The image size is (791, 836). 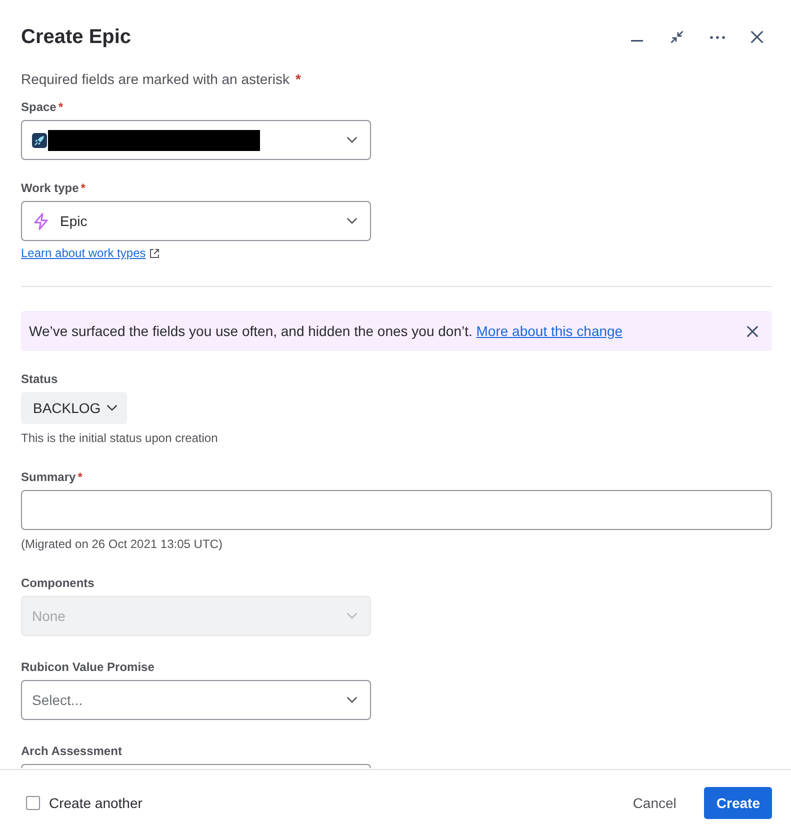 I want to click on text-input, so click(x=396, y=510).